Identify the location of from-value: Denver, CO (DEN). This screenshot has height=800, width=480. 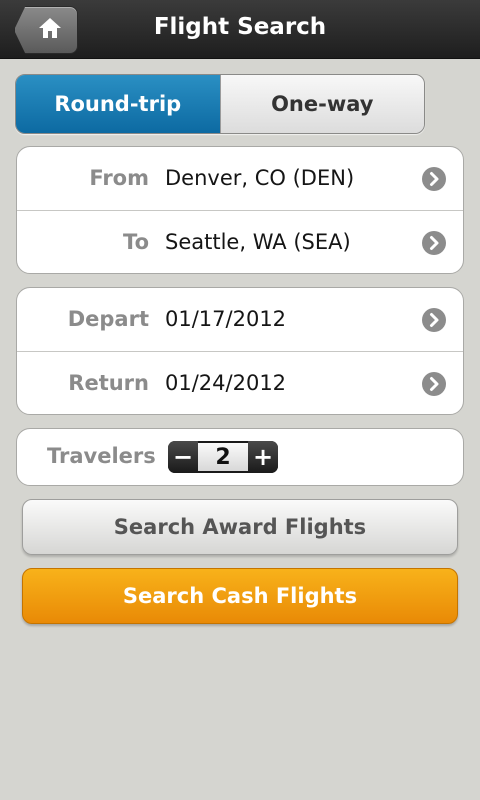
(260, 178).